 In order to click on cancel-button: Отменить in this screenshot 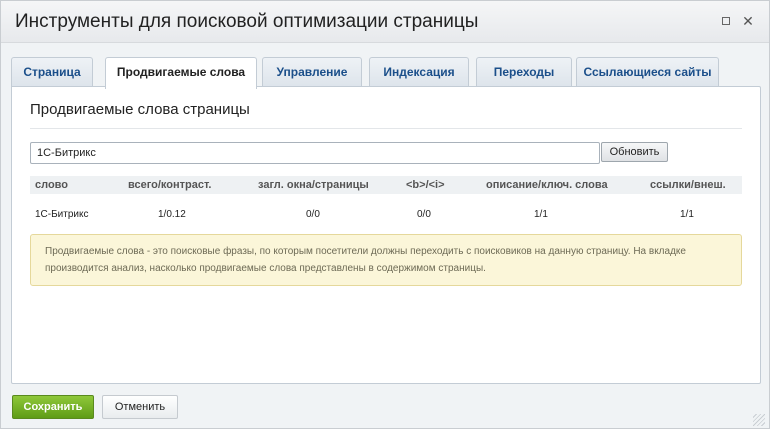, I will do `click(140, 407)`.